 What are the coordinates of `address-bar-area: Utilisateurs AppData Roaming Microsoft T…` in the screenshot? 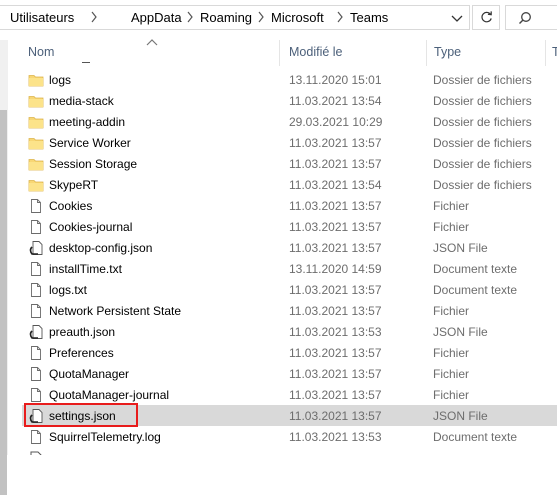 It's located at (278, 18).